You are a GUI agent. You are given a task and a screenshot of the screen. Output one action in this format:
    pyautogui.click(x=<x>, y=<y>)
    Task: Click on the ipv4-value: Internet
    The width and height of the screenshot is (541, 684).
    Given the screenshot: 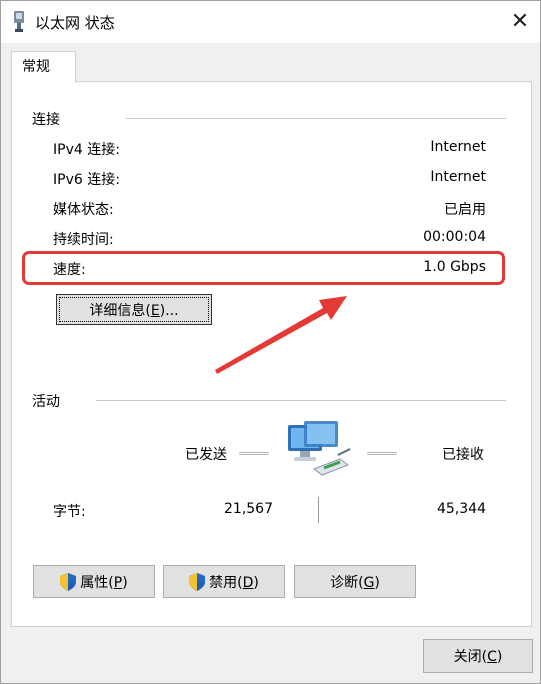 What is the action you would take?
    pyautogui.click(x=458, y=147)
    